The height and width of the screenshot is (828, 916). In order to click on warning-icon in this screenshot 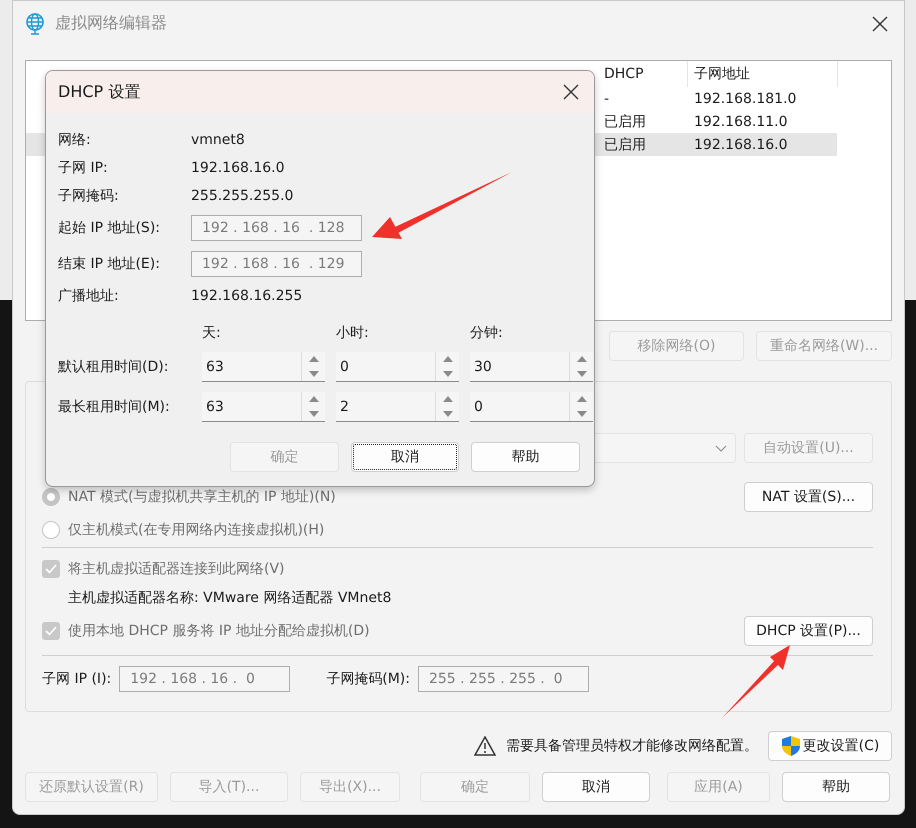, I will do `click(485, 746)`.